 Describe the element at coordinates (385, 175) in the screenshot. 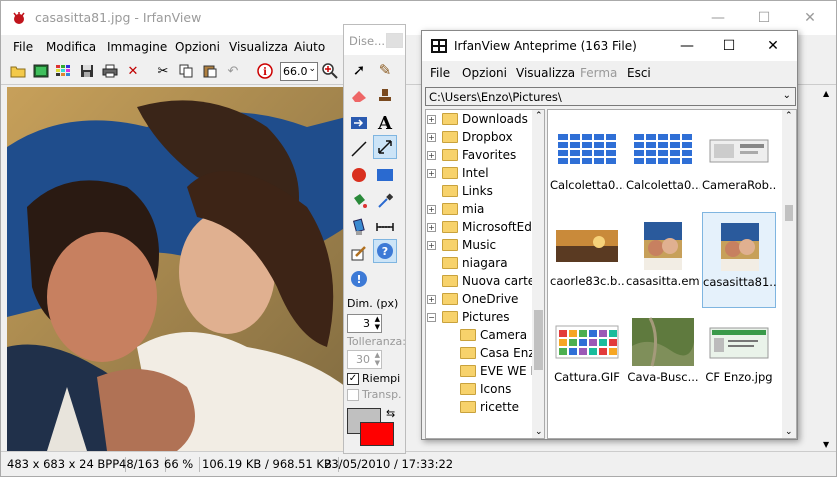

I see `rectangle-tool-icon` at that location.